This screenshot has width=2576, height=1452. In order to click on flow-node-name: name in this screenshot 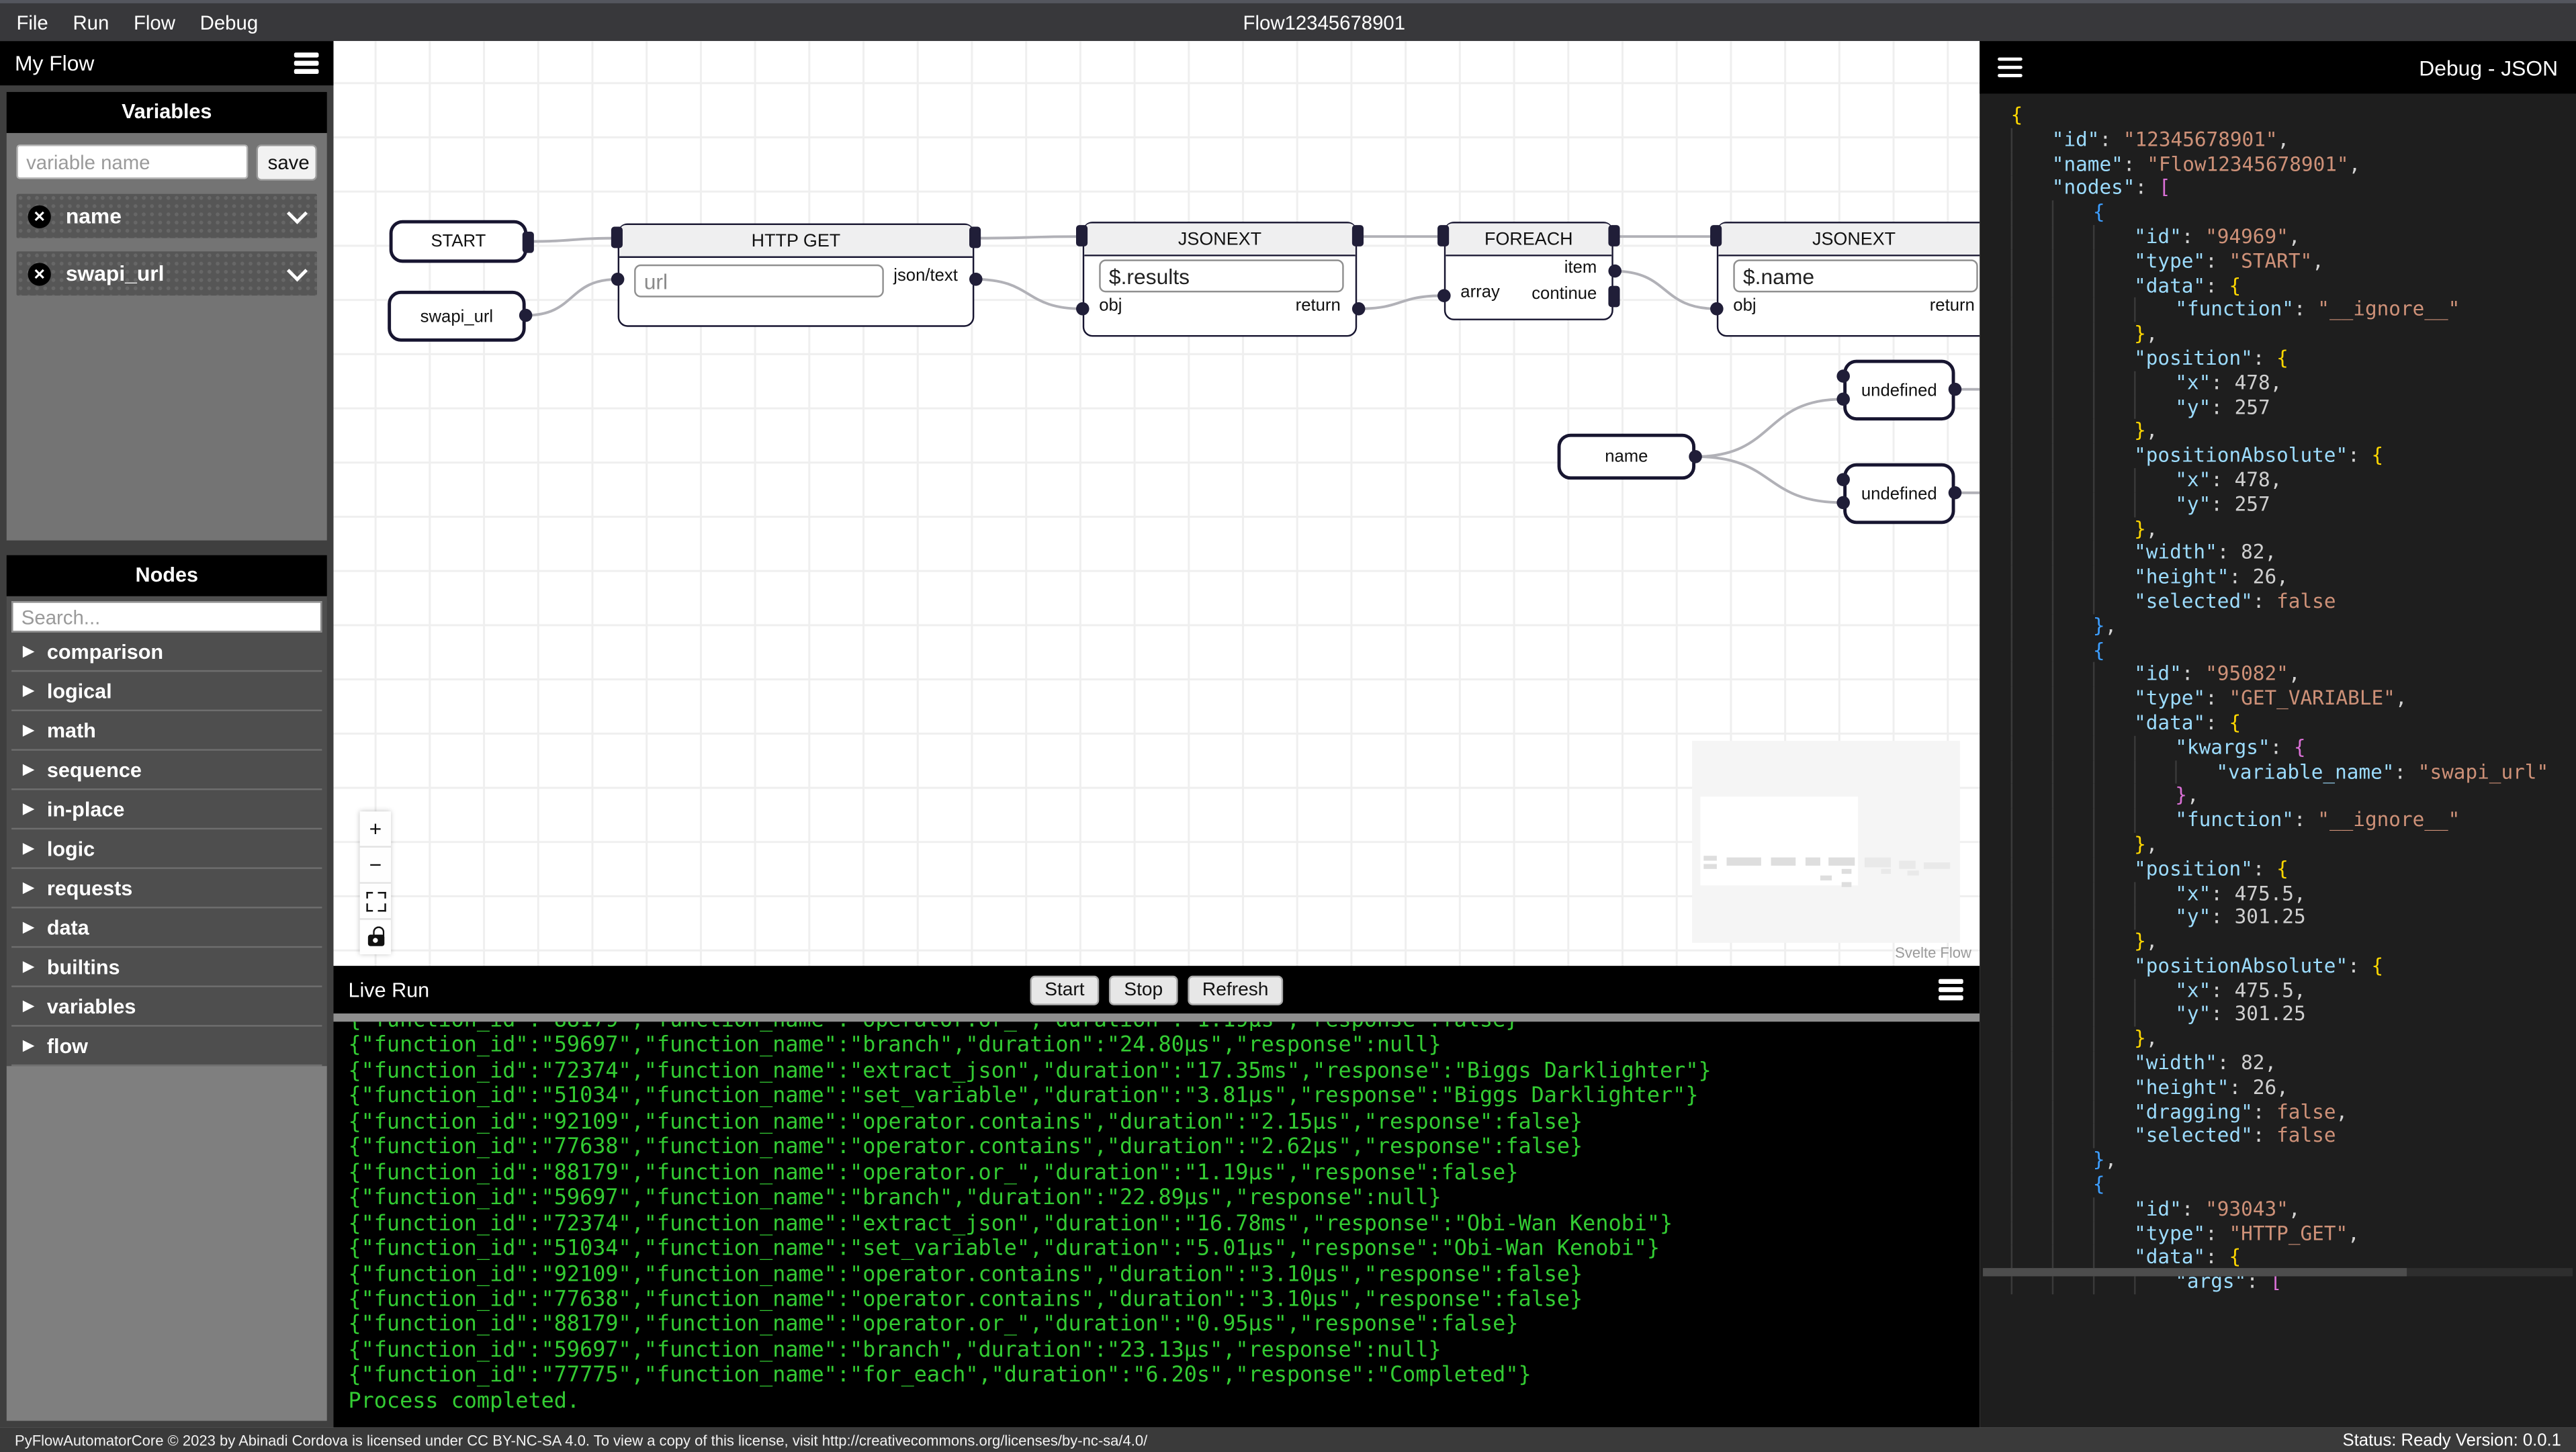, I will do `click(1630, 456)`.